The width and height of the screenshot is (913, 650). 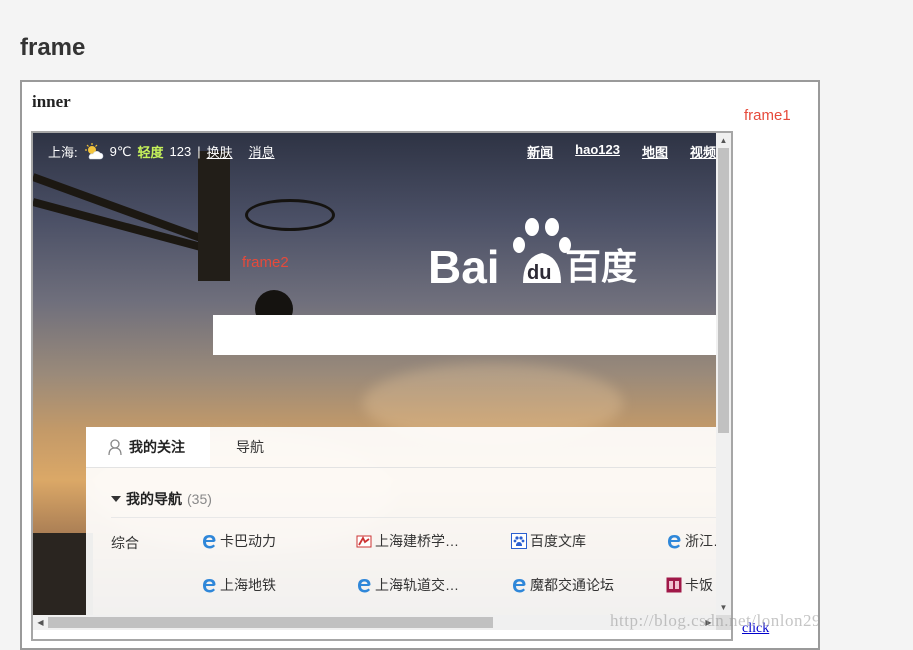 I want to click on site-link: 上海地铁, so click(x=238, y=585).